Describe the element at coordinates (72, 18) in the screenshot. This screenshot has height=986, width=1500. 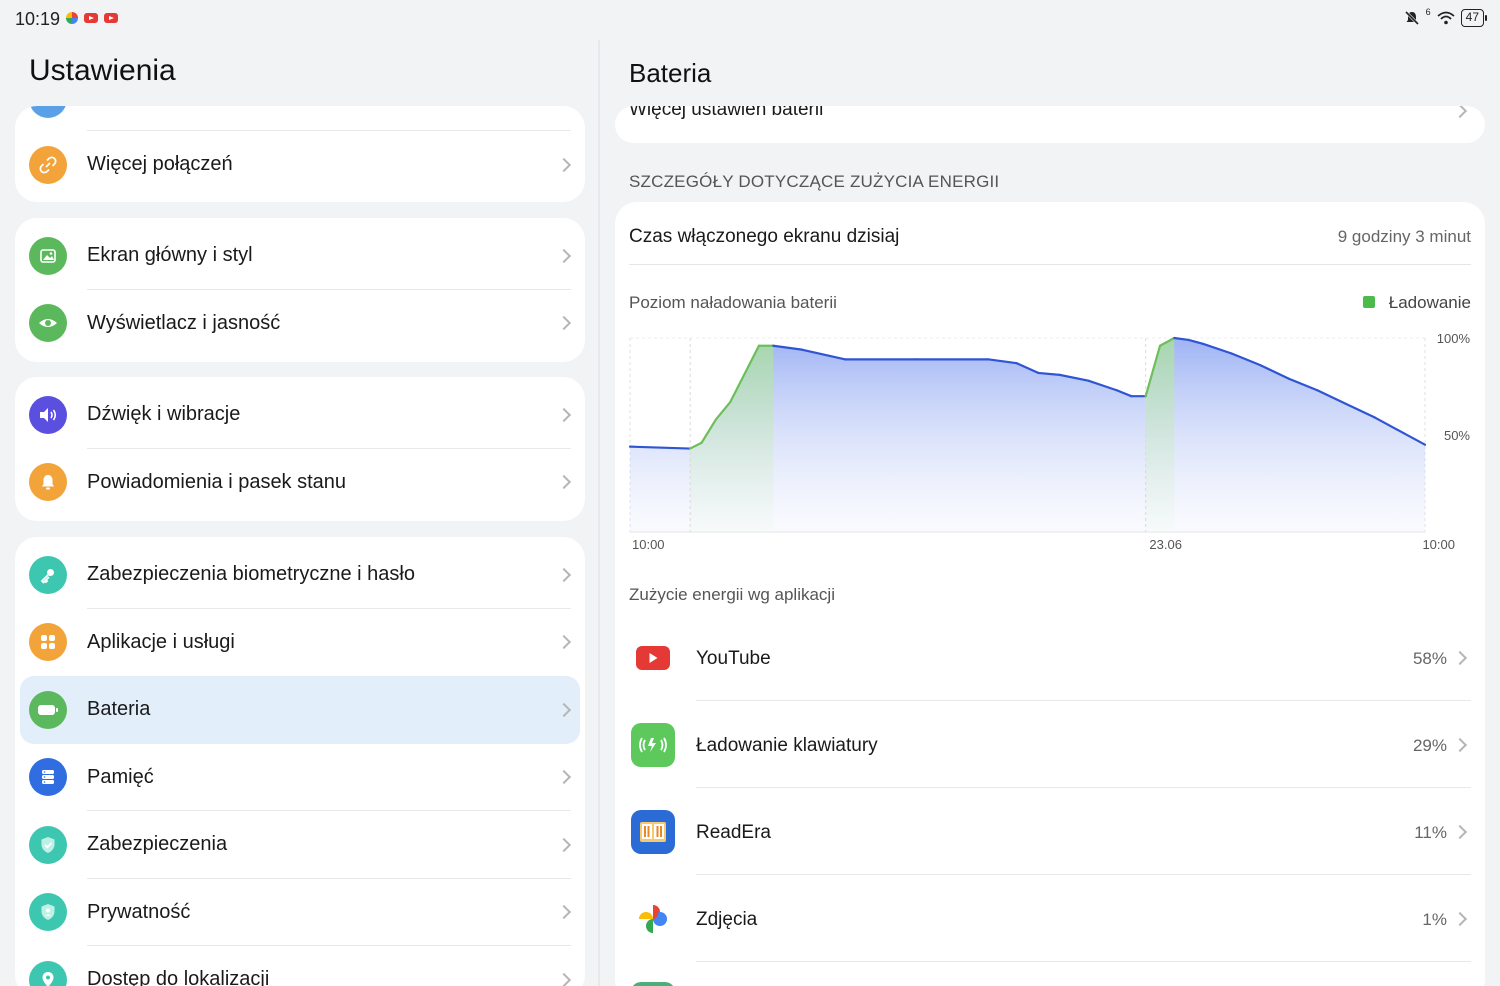
I see `photos-pinwheel-icon` at that location.